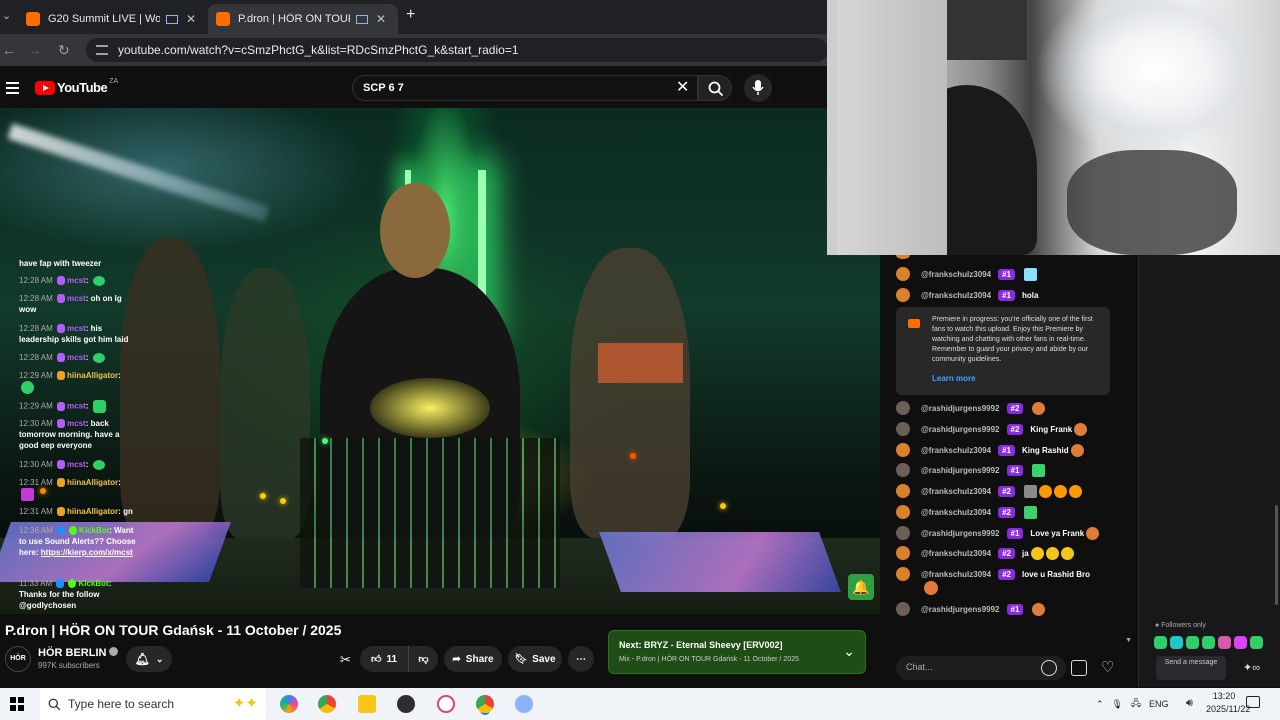 This screenshot has height=720, width=1280. What do you see at coordinates (1253, 702) in the screenshot?
I see `notifications-icon` at bounding box center [1253, 702].